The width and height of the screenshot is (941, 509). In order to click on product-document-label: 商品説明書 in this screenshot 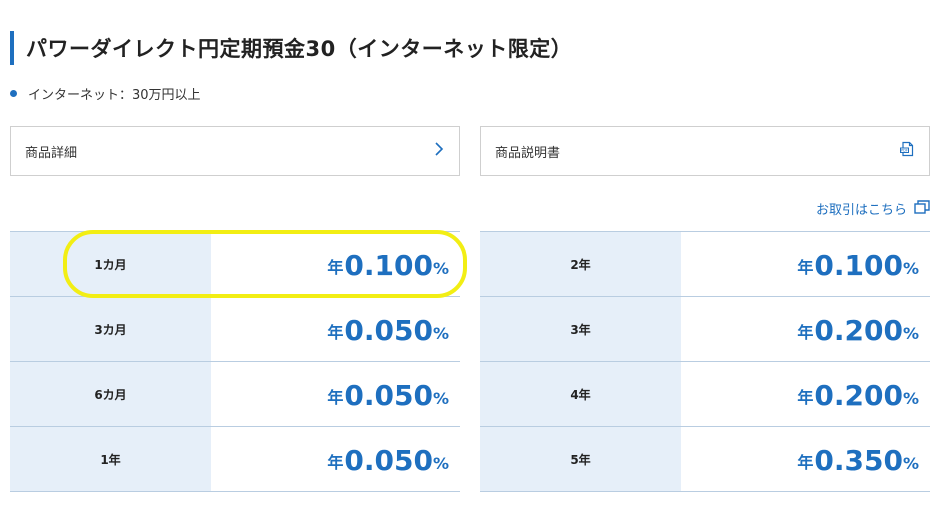, I will do `click(528, 153)`.